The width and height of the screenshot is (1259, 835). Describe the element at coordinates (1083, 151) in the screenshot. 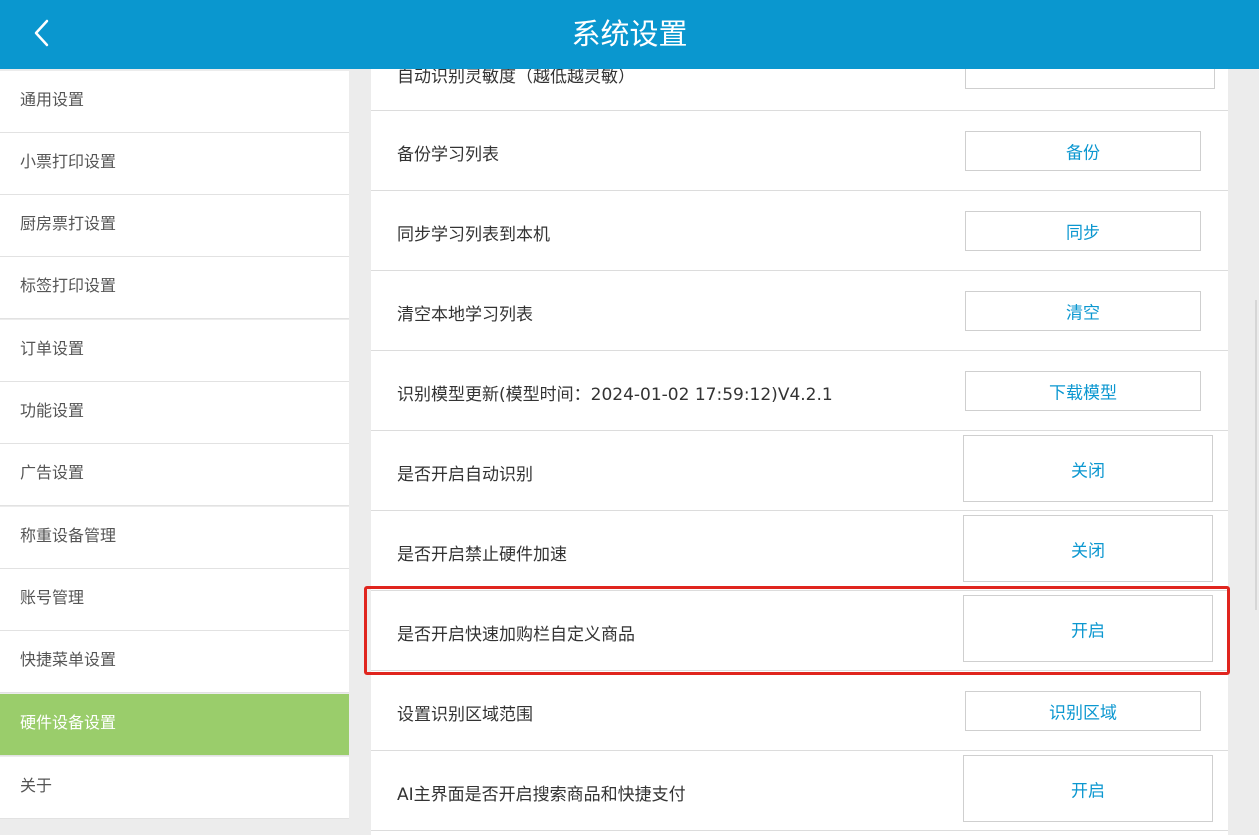

I see `backup-button: 备份` at that location.